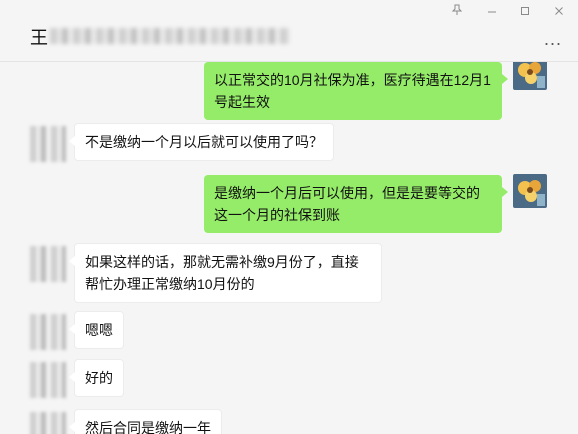 This screenshot has width=578, height=434. Describe the element at coordinates (356, 91) in the screenshot. I see `outgoing-message: 以正常交的10月社保为准，医疗待遇在12月1号起生效` at that location.